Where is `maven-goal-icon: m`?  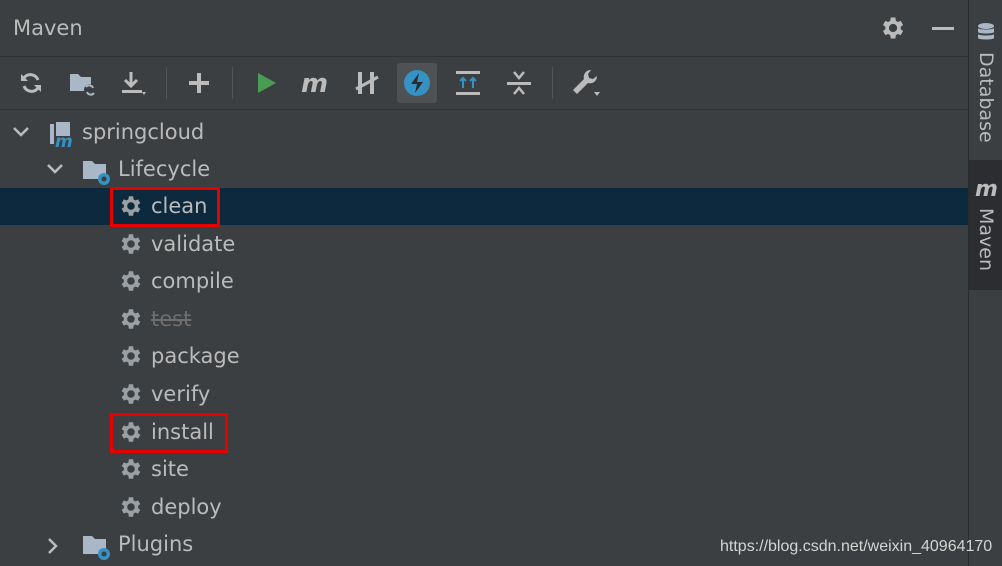
maven-goal-icon: m is located at coordinates (316, 83).